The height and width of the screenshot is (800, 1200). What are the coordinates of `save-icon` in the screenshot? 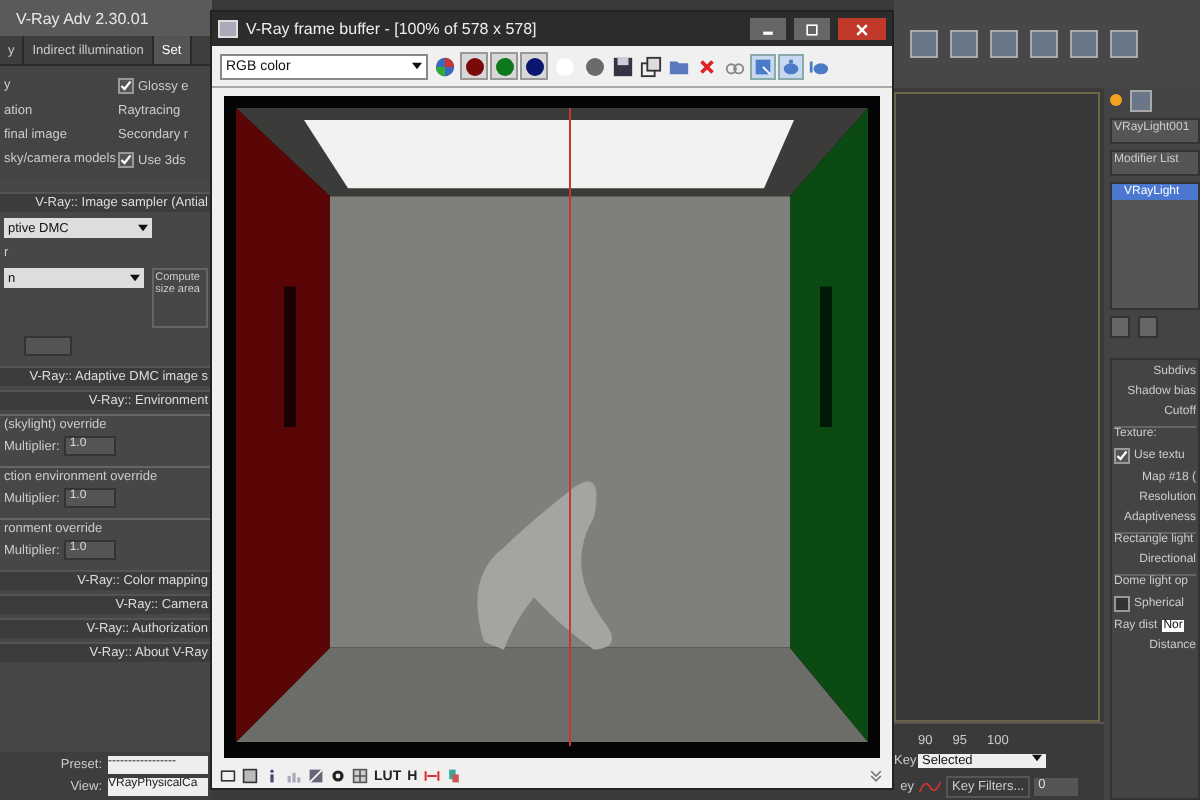 It's located at (623, 66).